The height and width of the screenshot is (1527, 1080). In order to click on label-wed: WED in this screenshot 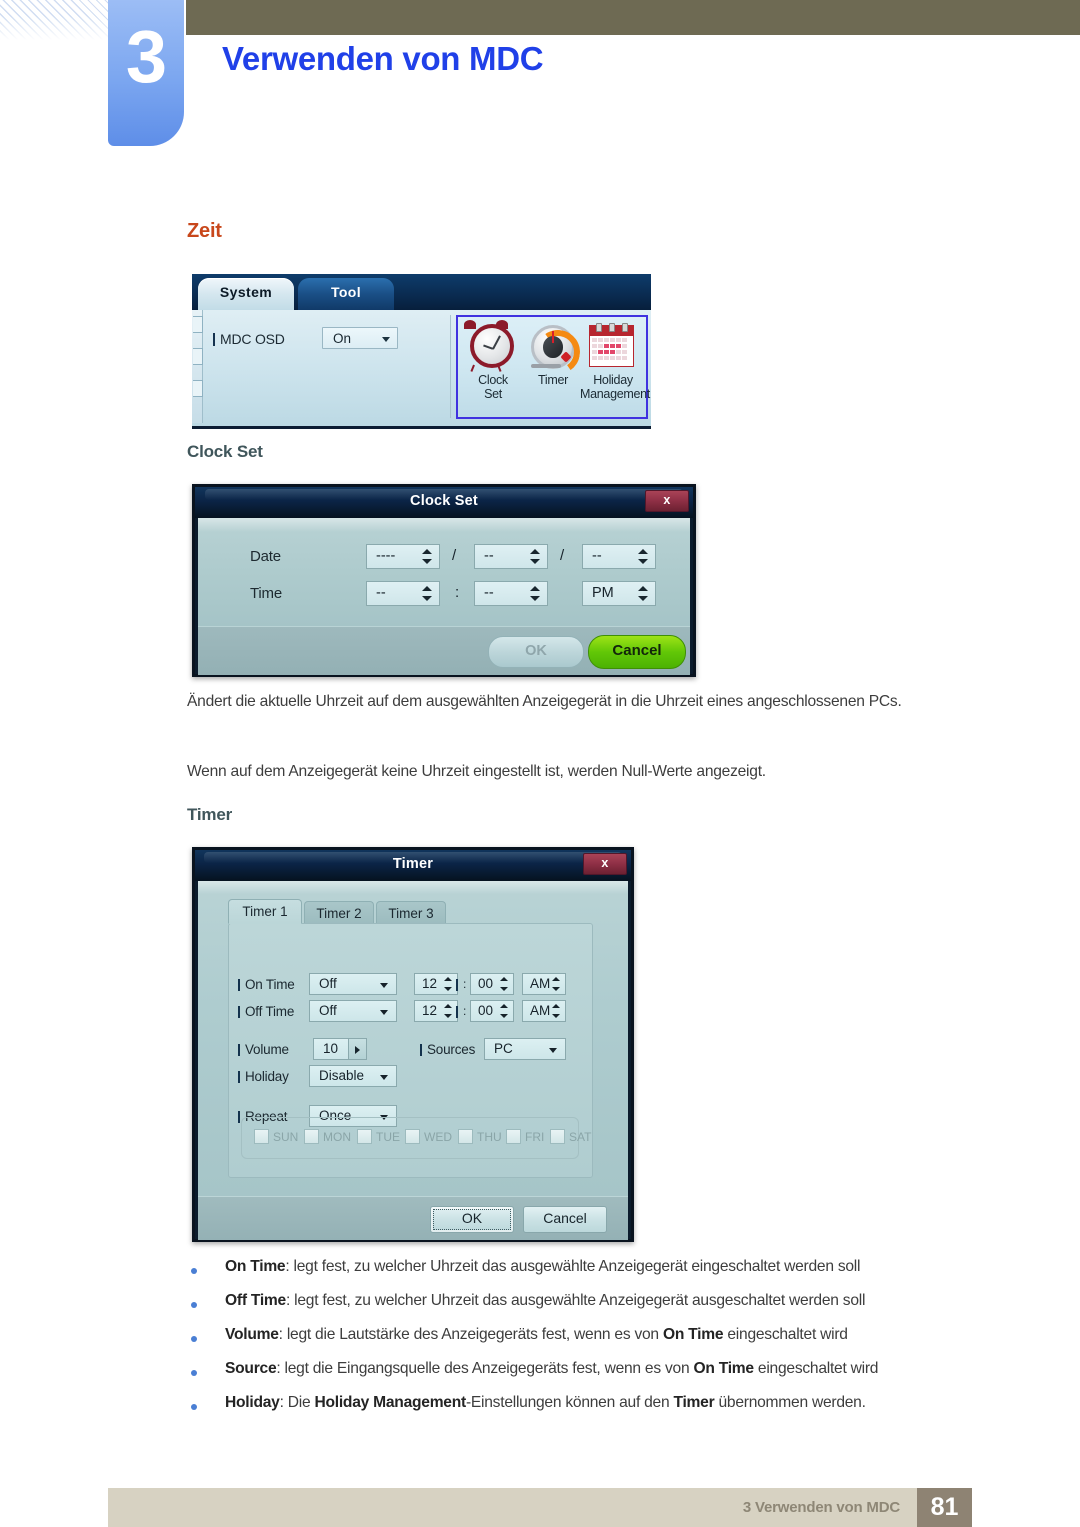, I will do `click(438, 1137)`.